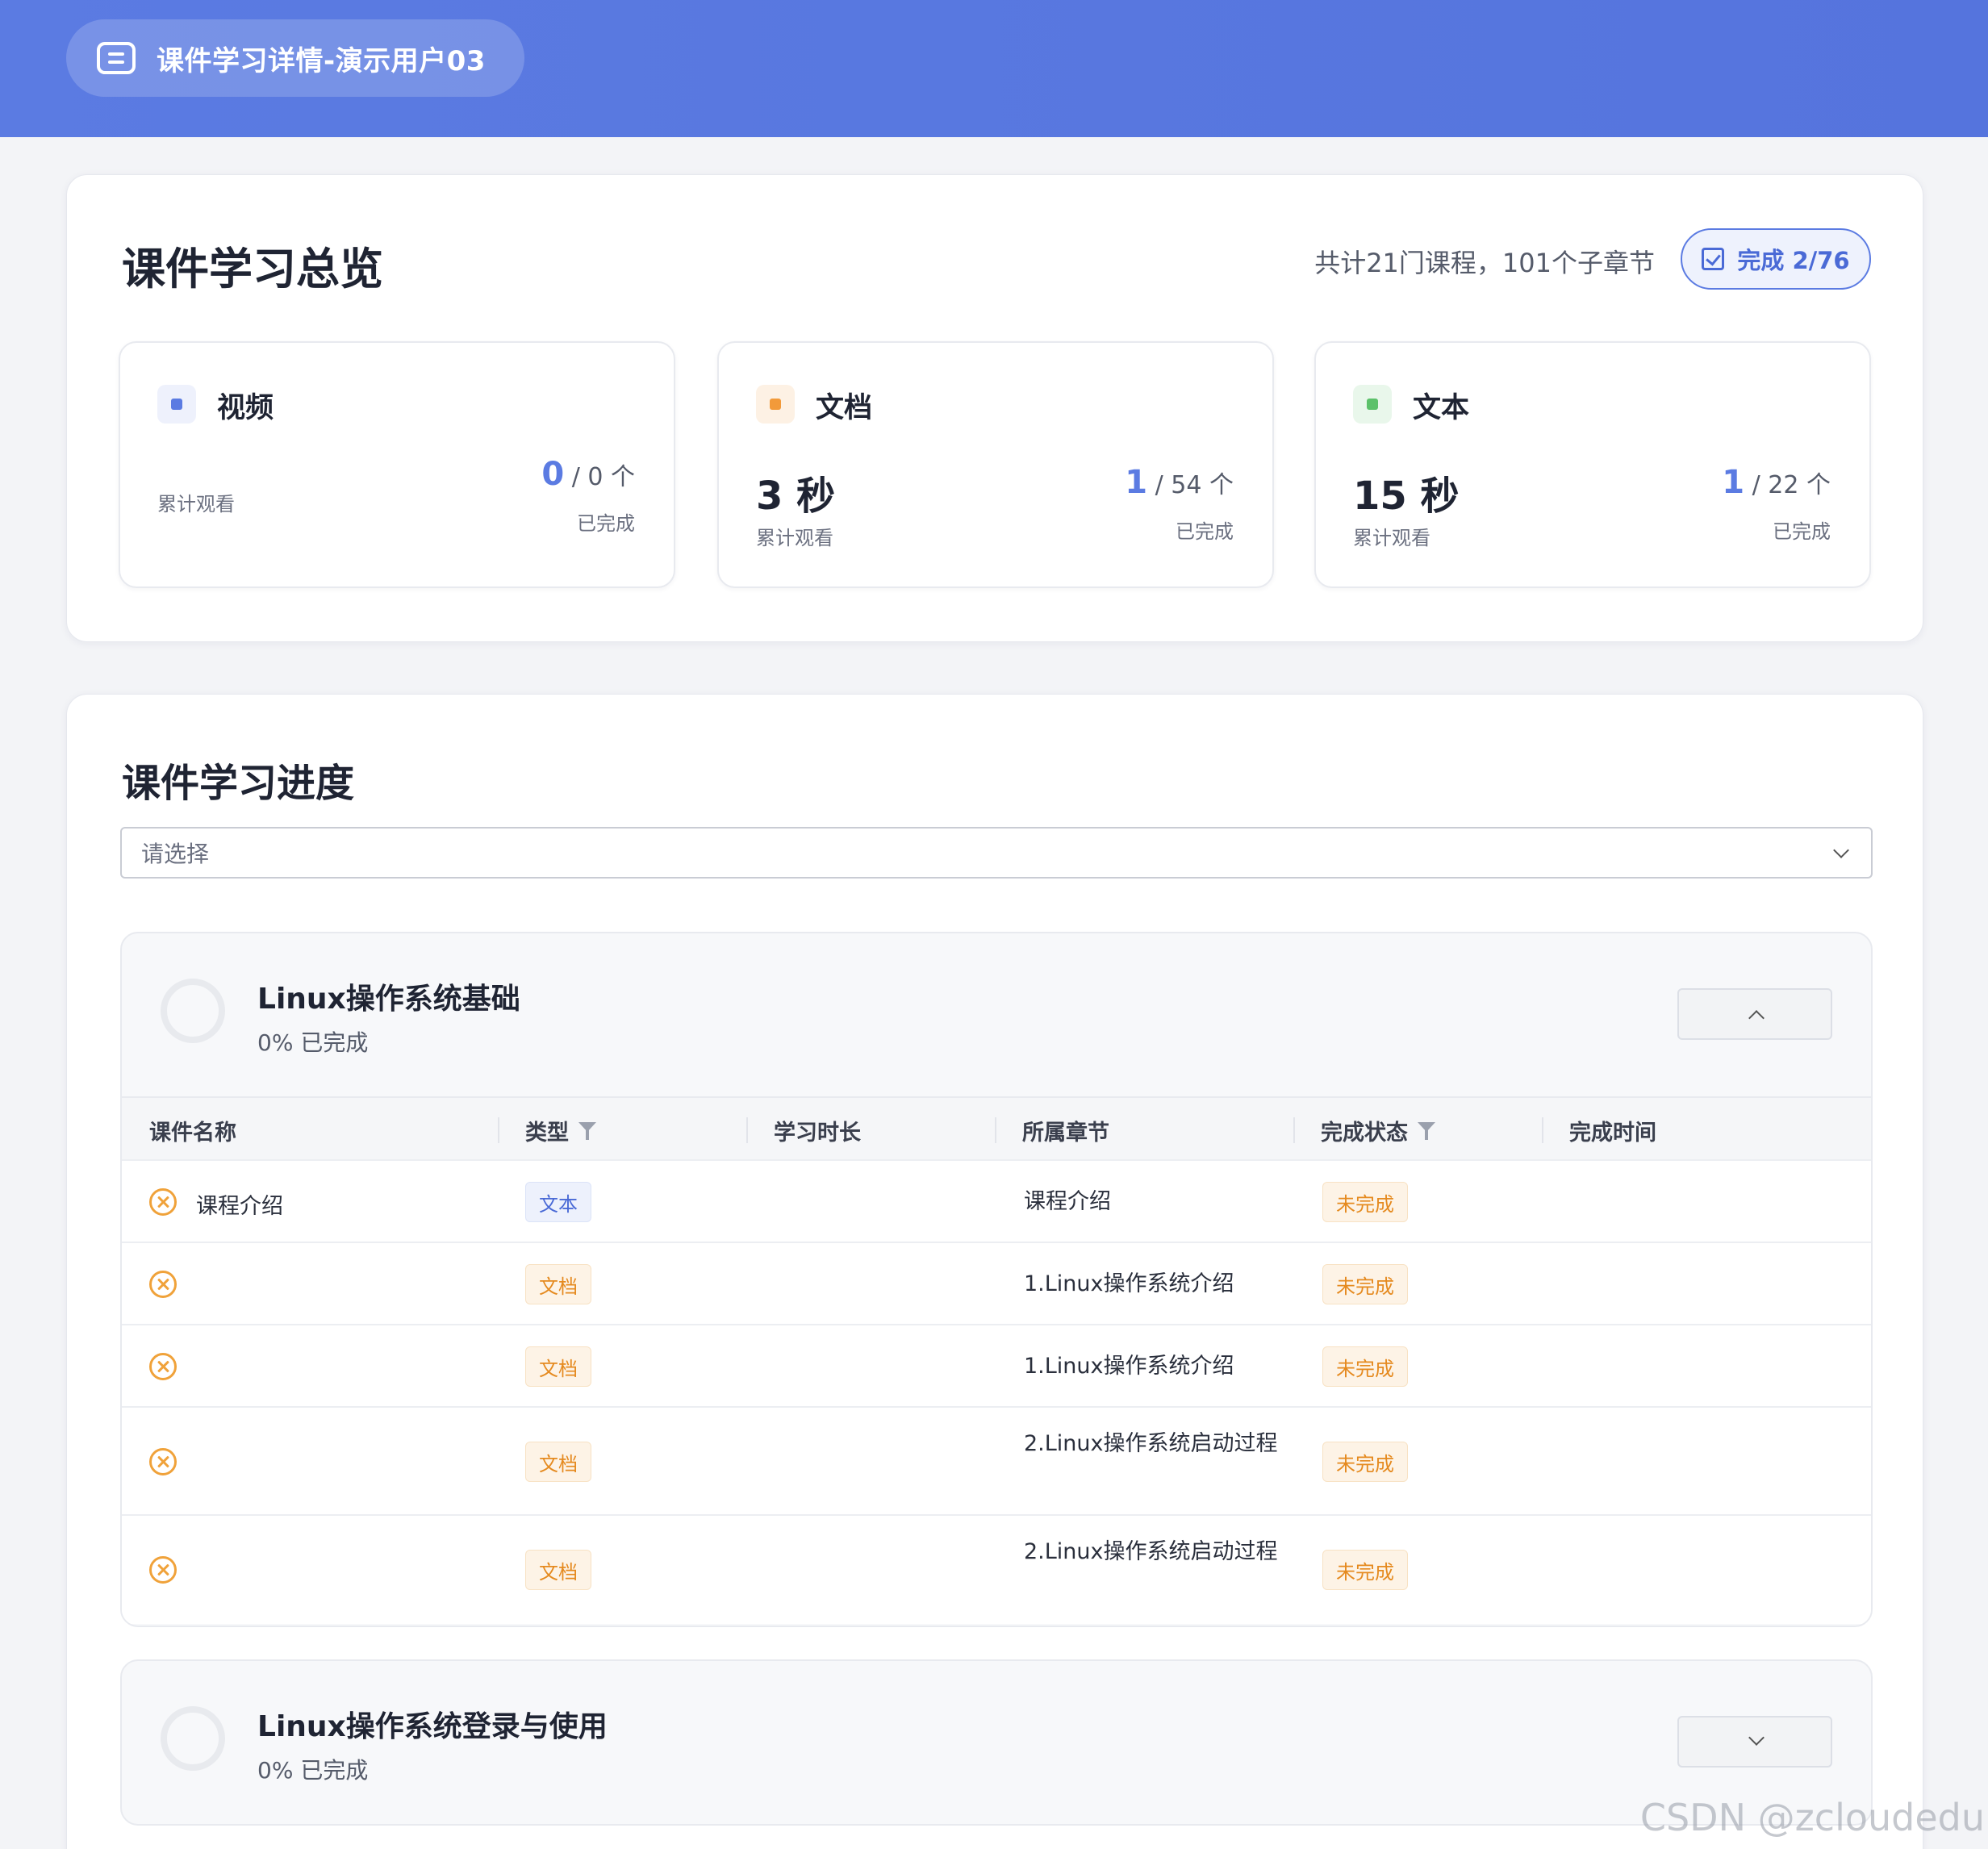  I want to click on table-header: 课件名称 类型 学习时长 所属章节 完成状态 完成时间, so click(996, 1129).